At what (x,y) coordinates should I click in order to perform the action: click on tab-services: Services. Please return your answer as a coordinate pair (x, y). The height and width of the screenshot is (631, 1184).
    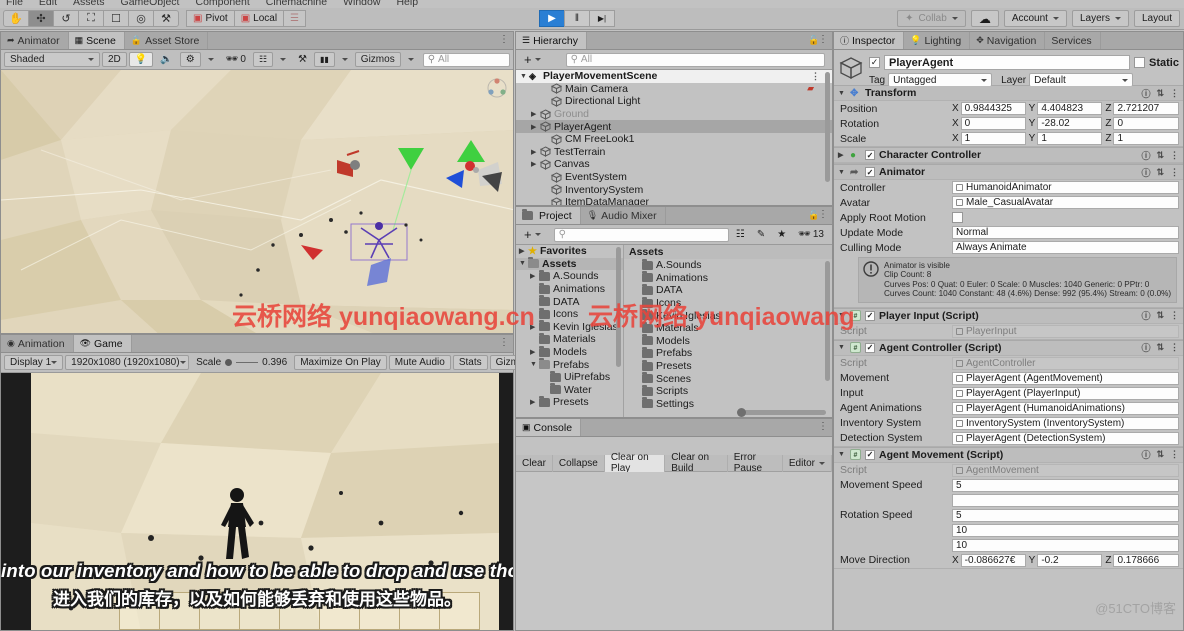
    Looking at the image, I should click on (1073, 40).